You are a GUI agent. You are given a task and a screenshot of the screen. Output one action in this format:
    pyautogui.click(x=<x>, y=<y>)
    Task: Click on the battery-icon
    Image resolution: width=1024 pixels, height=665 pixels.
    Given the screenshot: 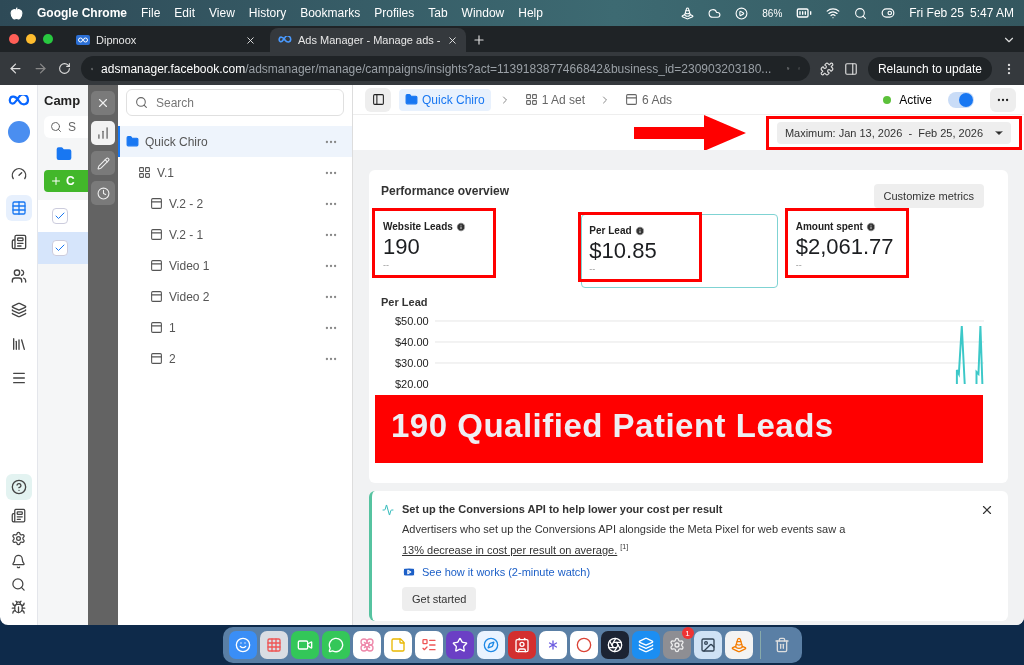 What is the action you would take?
    pyautogui.click(x=804, y=13)
    